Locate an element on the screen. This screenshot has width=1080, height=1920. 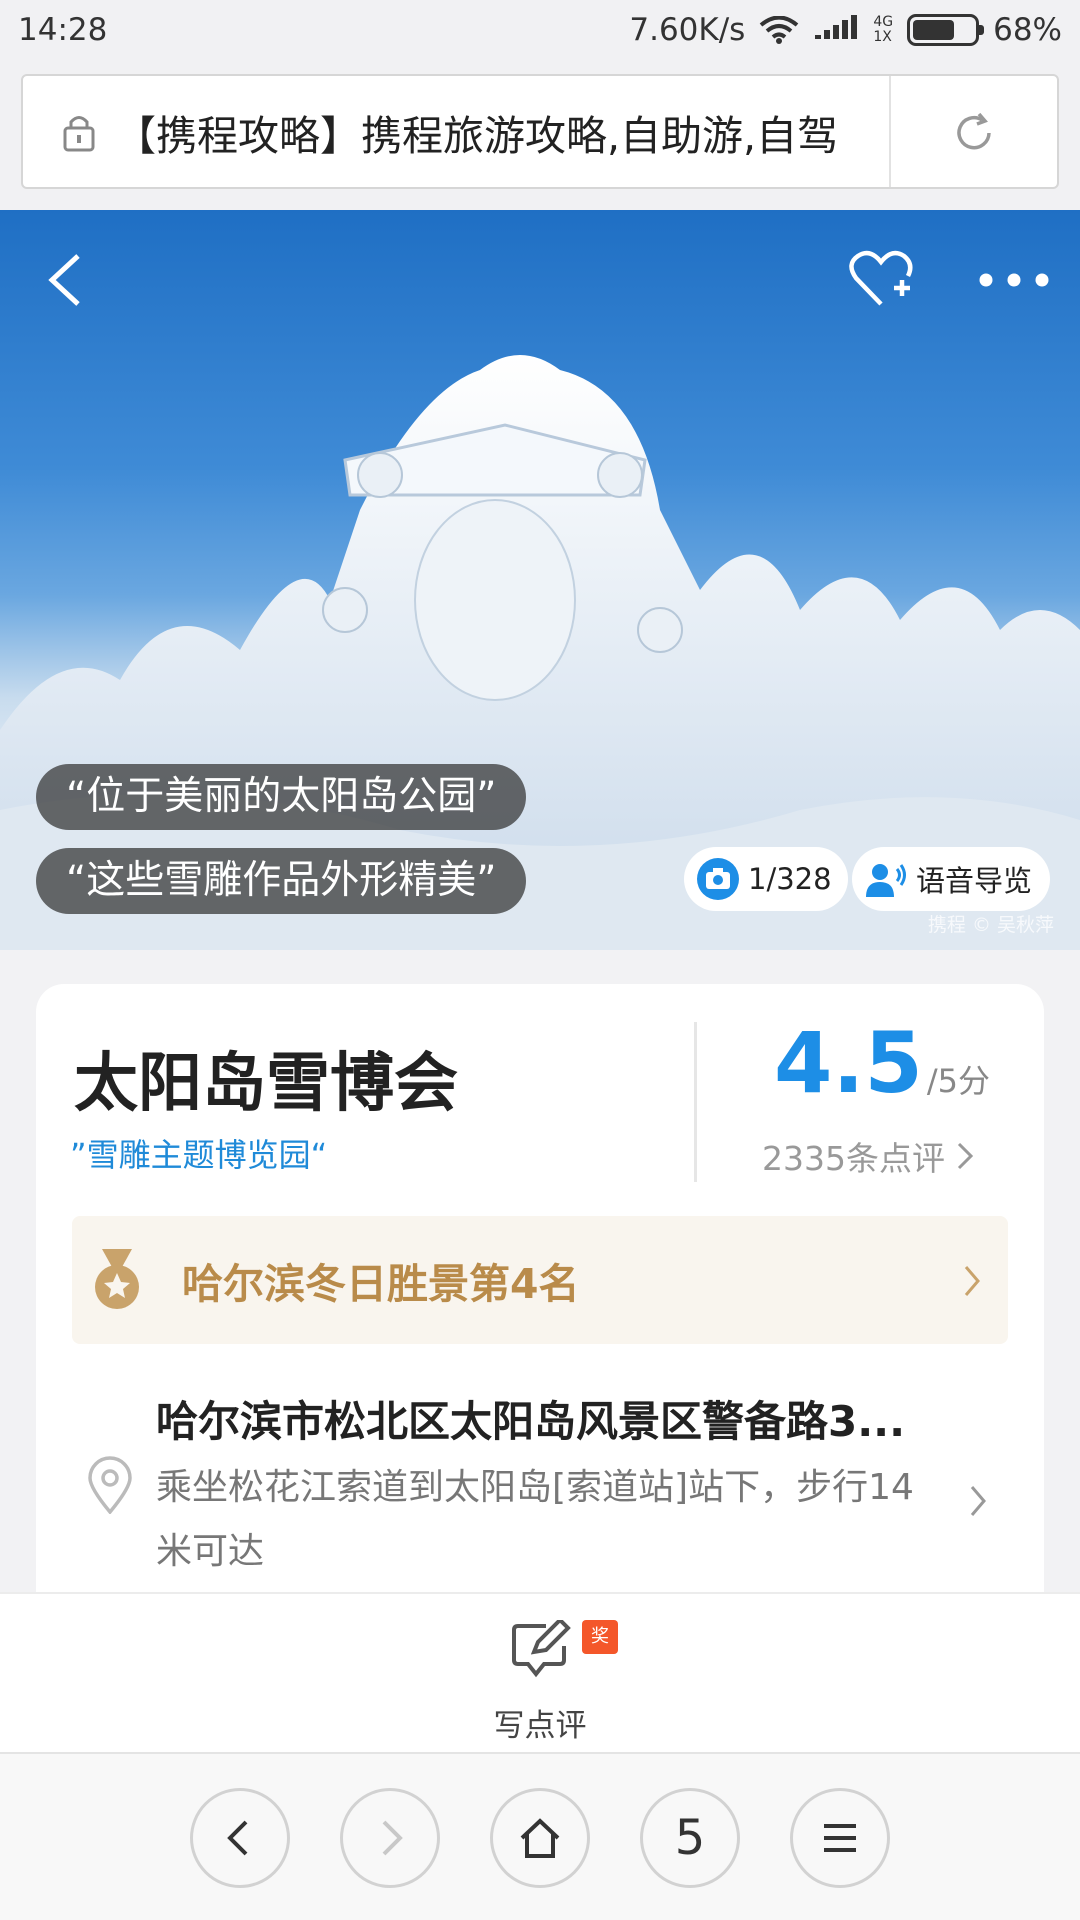
battery-icon is located at coordinates (946, 30).